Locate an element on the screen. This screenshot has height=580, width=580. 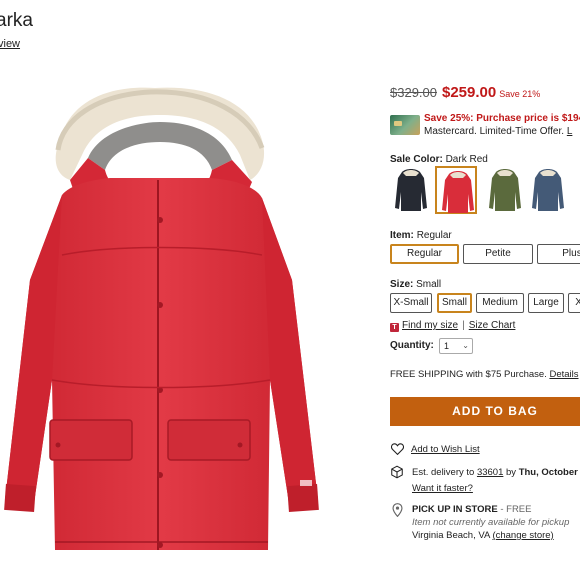
shipping-info: FREE SHIPPING with $75 Purchase. Details is located at coordinates (484, 374).